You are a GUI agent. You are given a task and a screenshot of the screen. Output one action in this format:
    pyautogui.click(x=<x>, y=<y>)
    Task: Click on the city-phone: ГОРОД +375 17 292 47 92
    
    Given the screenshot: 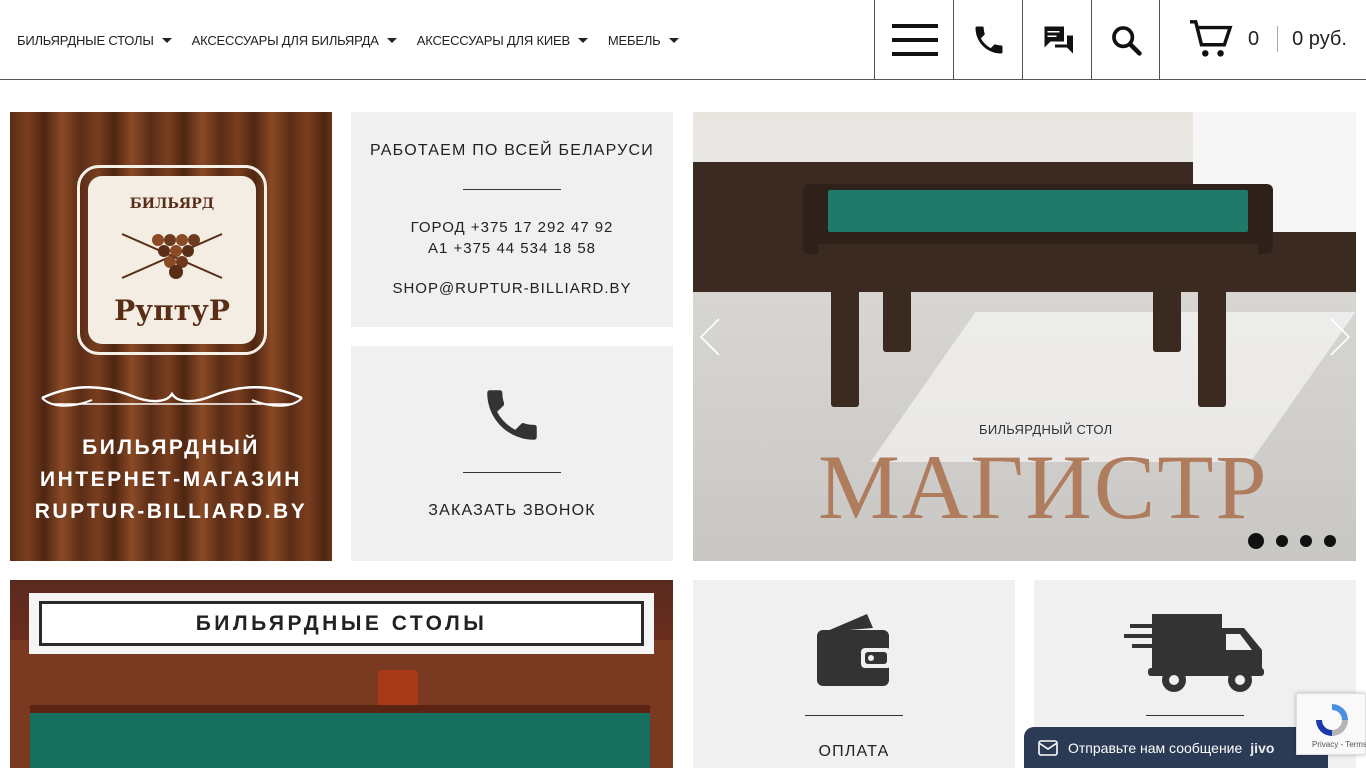 What is the action you would take?
    pyautogui.click(x=512, y=227)
    